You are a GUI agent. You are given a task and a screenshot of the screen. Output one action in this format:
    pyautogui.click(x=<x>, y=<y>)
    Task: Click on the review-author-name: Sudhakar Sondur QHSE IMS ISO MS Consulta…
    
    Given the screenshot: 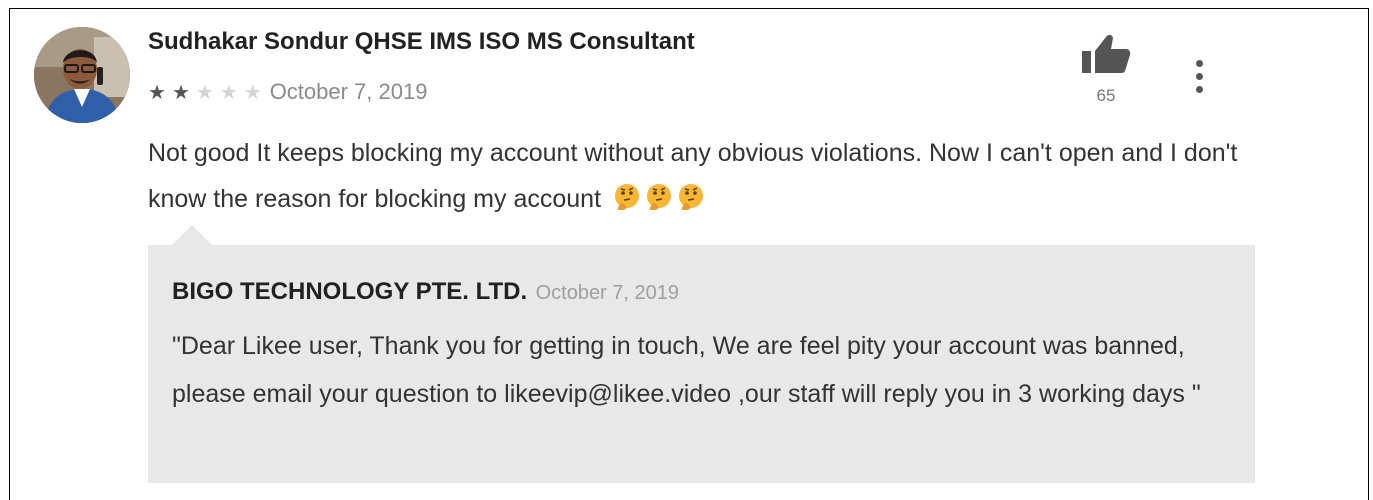 What is the action you would take?
    pyautogui.click(x=421, y=42)
    